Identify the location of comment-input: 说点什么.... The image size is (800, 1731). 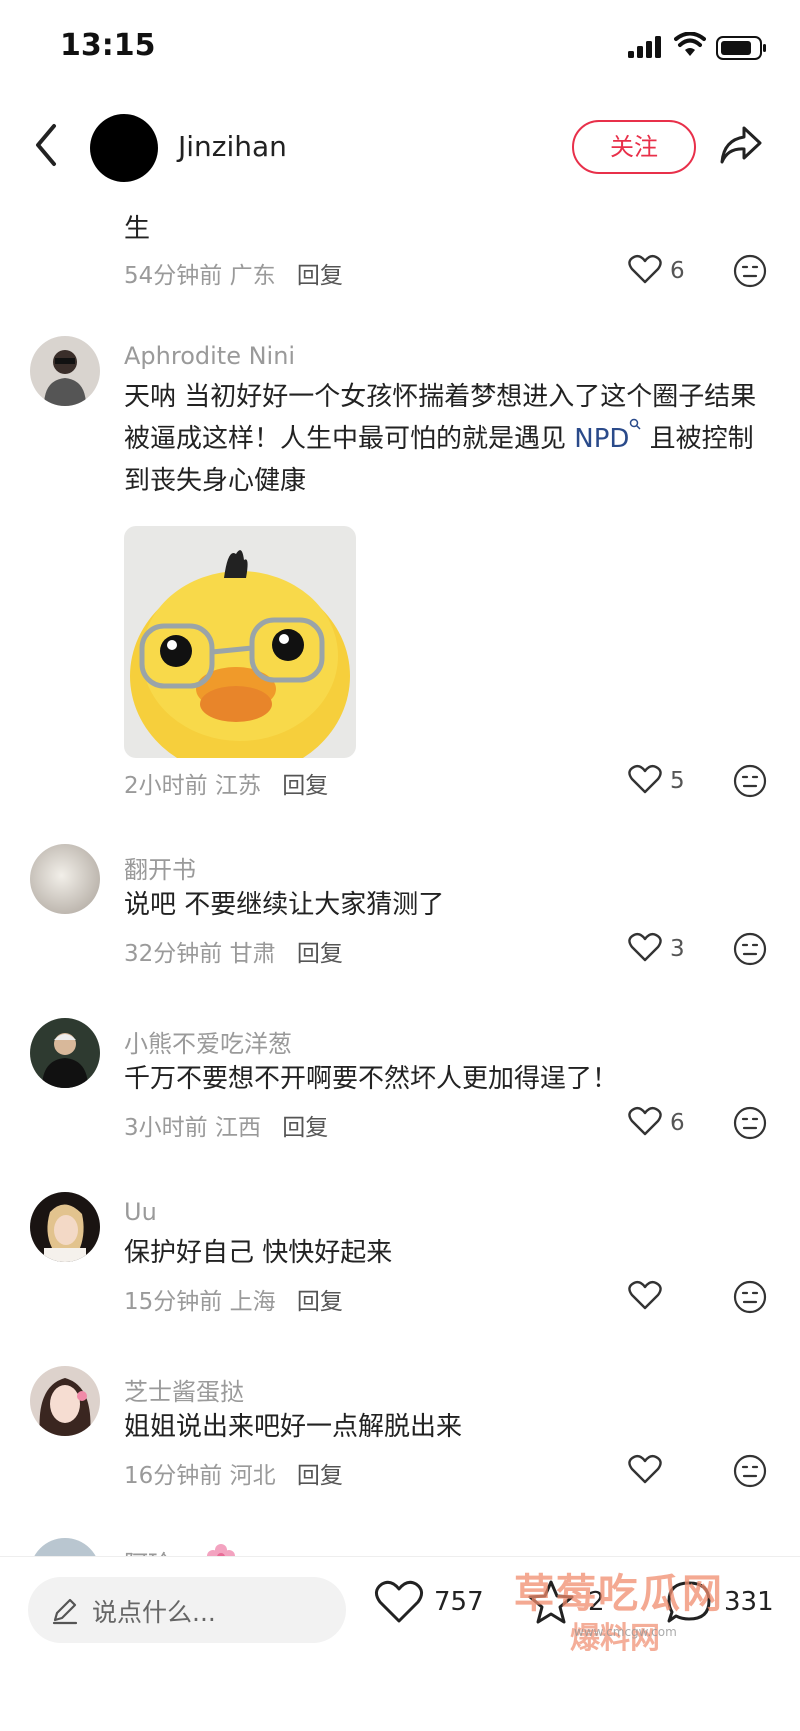
(187, 1610).